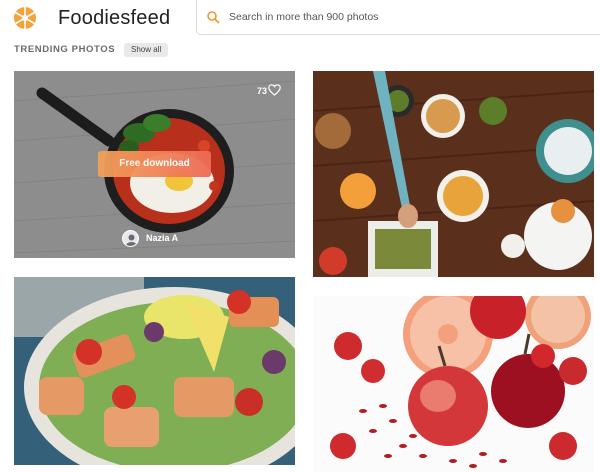  I want to click on heart-icon, so click(274, 90).